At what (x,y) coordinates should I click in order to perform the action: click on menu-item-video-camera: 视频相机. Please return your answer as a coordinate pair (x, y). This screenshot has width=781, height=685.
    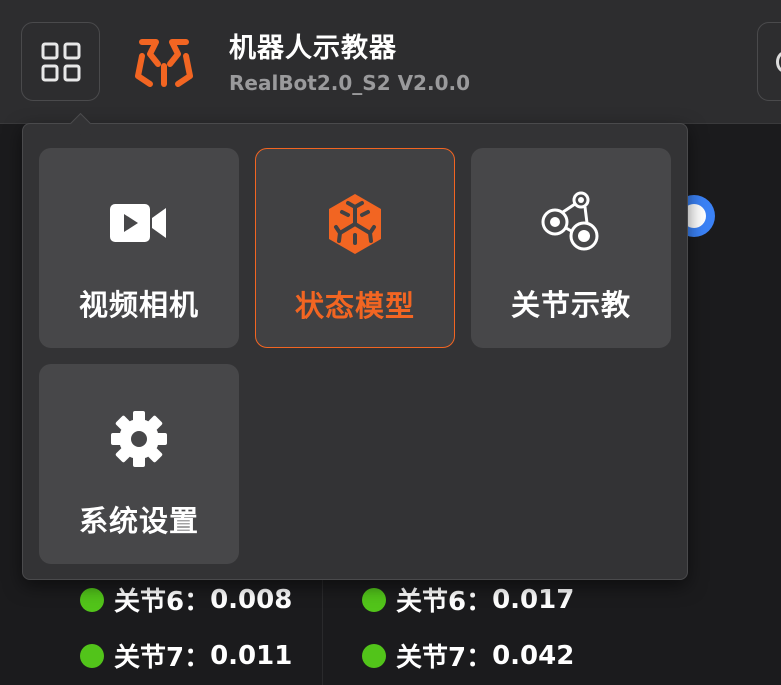
    Looking at the image, I should click on (139, 248).